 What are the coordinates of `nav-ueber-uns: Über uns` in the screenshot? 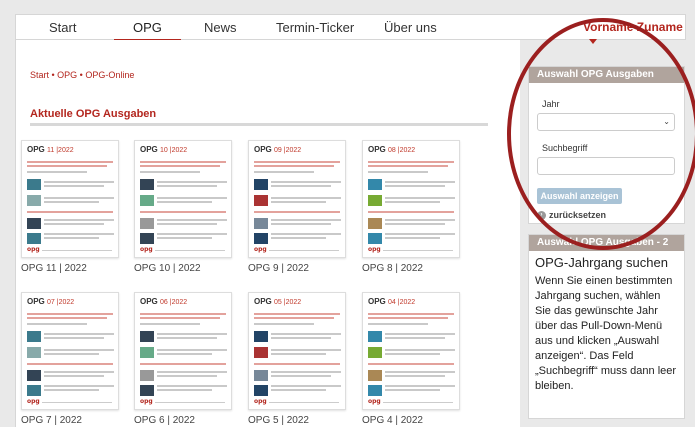 It's located at (410, 27).